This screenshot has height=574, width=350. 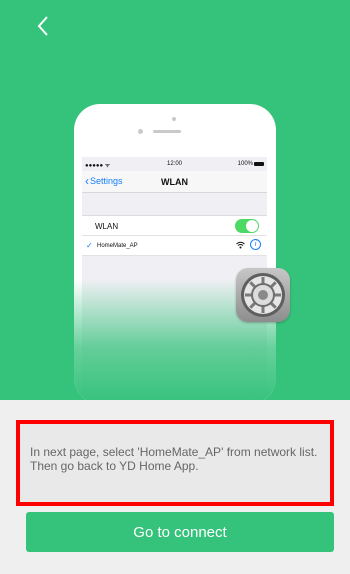 I want to click on phone-speaker, so click(x=167, y=131).